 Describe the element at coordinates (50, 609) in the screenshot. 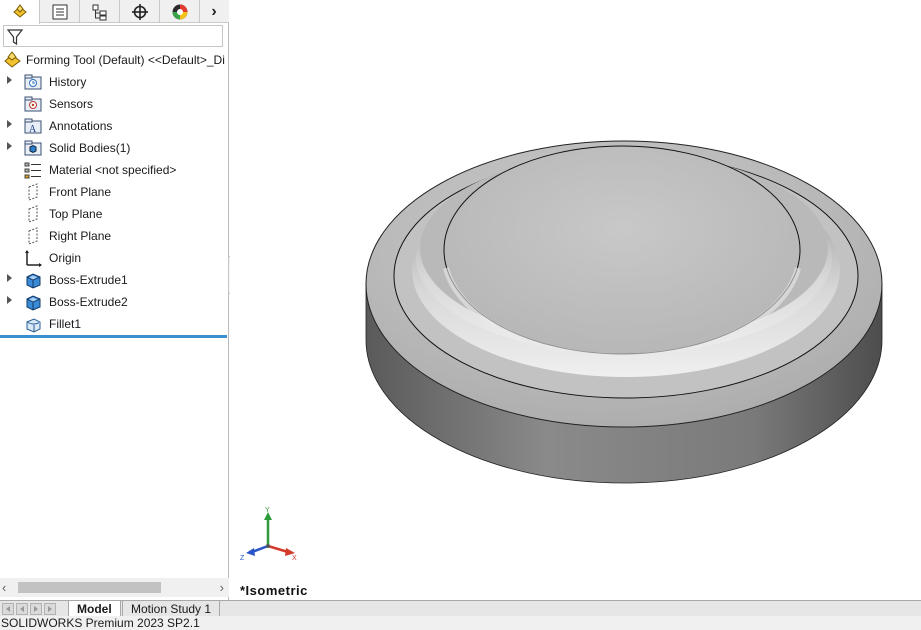

I see `last-tab-button` at that location.